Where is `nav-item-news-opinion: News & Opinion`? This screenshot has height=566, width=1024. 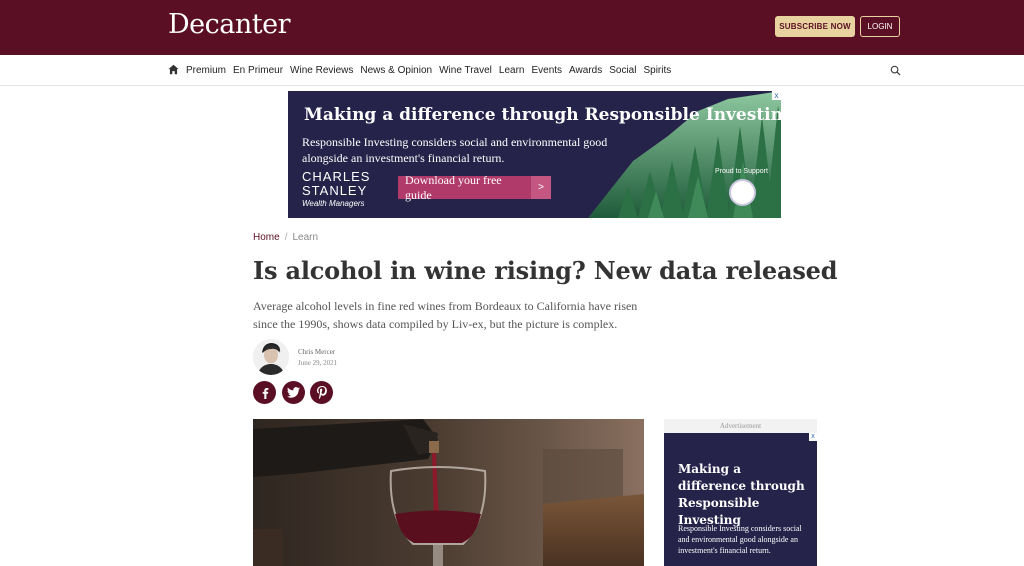
nav-item-news-opinion: News & Opinion is located at coordinates (396, 70).